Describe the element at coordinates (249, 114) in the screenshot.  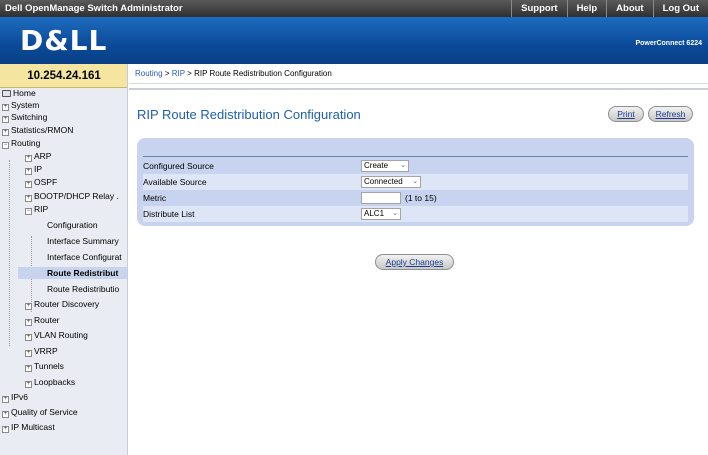
I see `page-title: RIP Route Redistribution Configuration` at that location.